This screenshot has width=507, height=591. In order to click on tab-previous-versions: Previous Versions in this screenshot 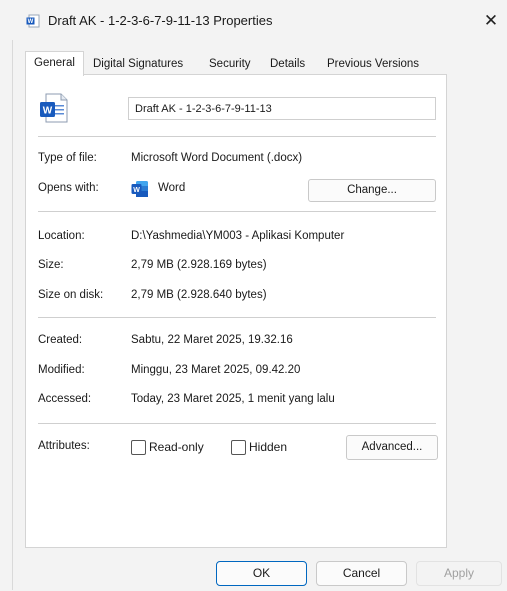, I will do `click(373, 64)`.